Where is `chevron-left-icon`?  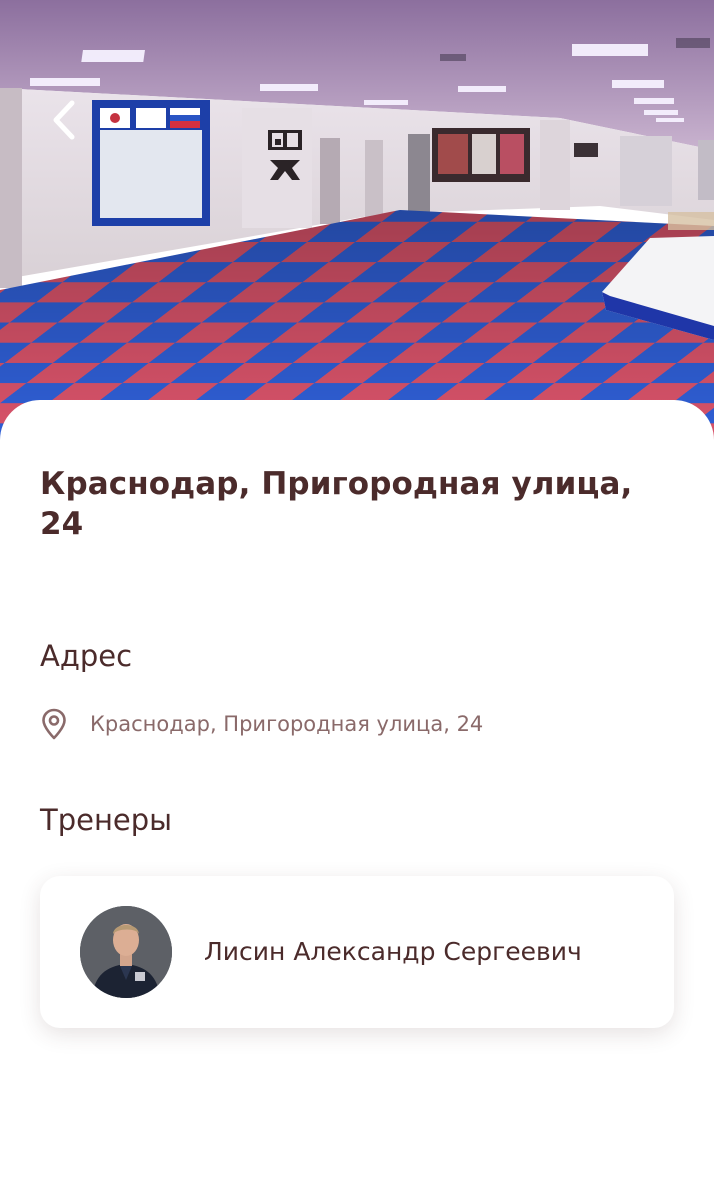 chevron-left-icon is located at coordinates (64, 120).